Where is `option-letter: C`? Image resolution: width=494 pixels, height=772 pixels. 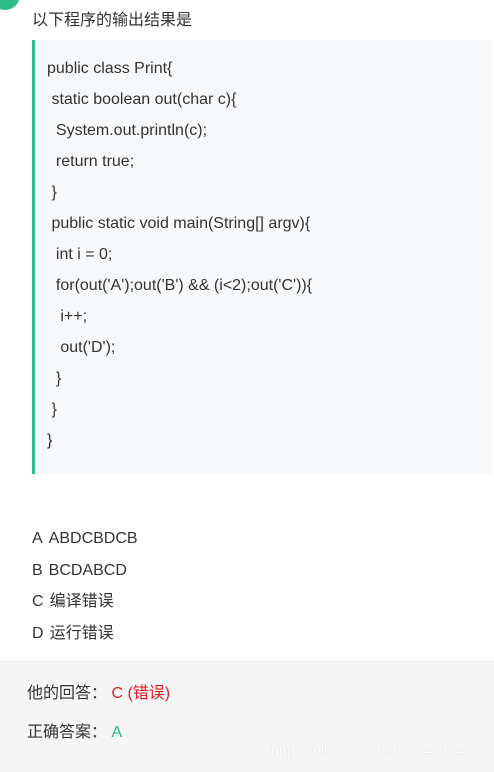 option-letter: C is located at coordinates (38, 601).